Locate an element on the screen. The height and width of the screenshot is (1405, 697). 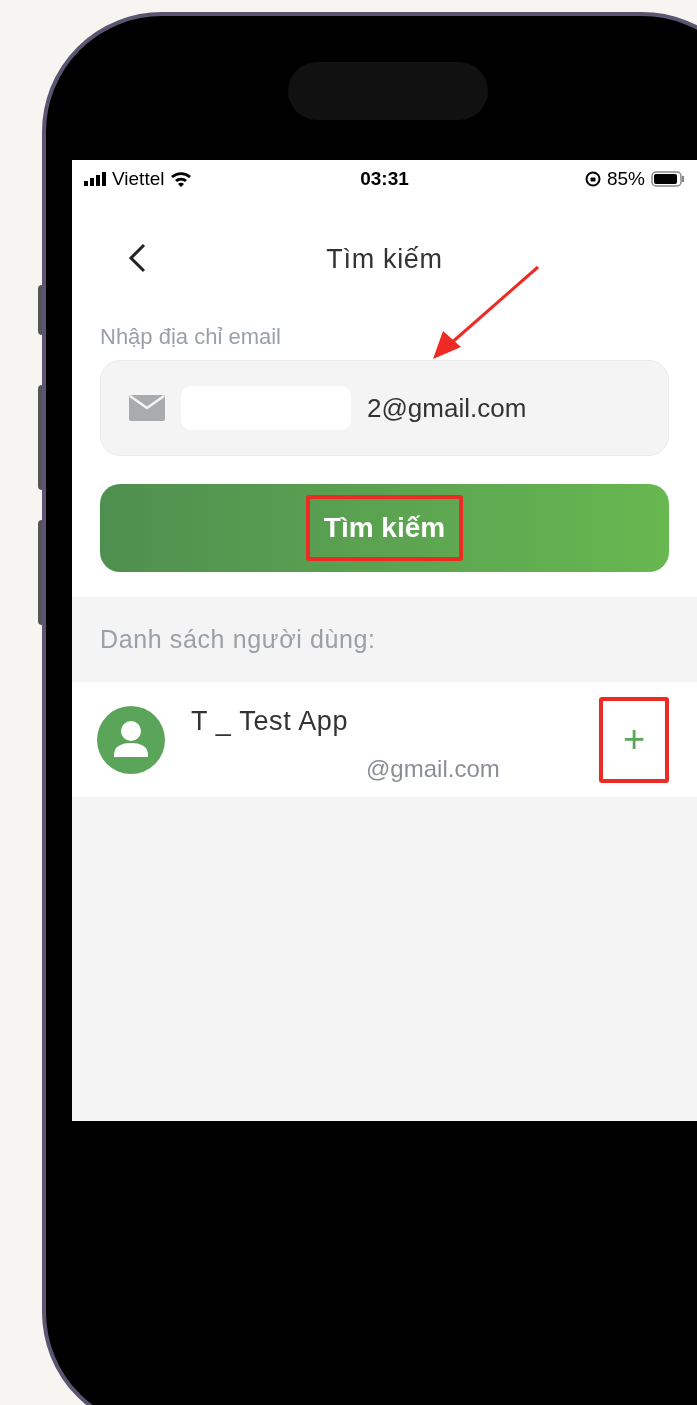
signal-icon is located at coordinates (95, 179).